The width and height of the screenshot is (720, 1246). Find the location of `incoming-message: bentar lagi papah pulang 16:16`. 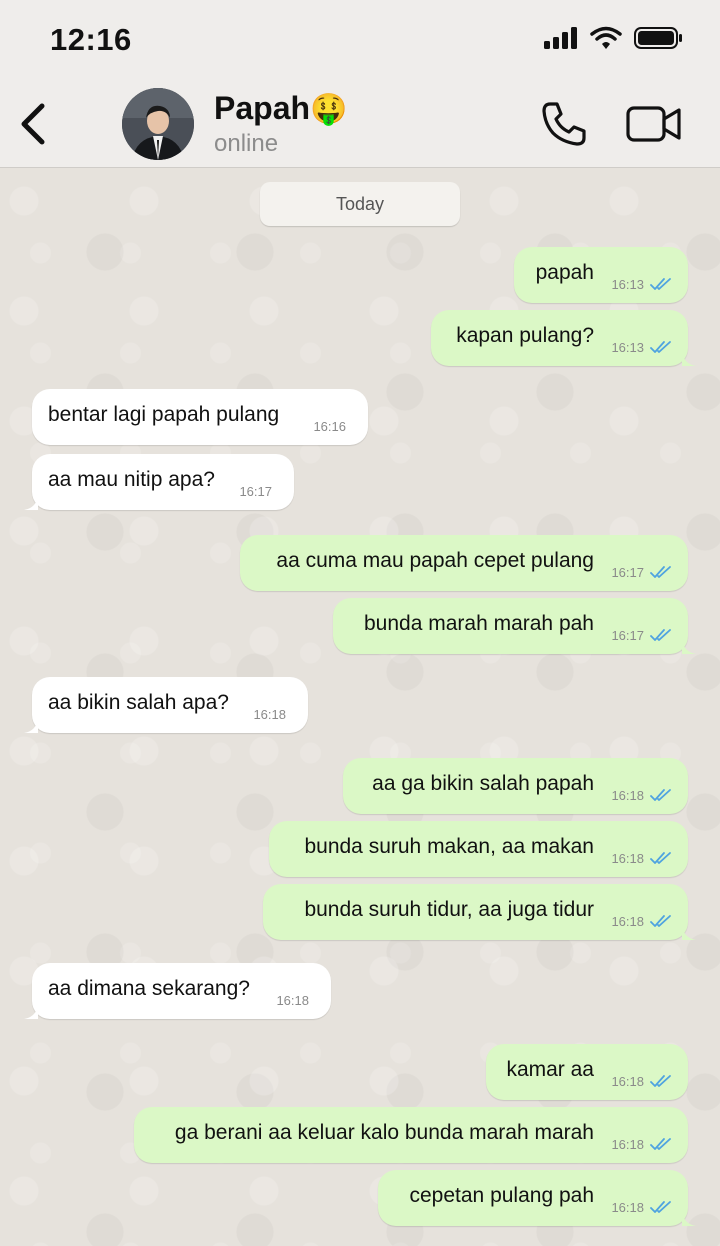

incoming-message: bentar lagi papah pulang 16:16 is located at coordinates (200, 417).